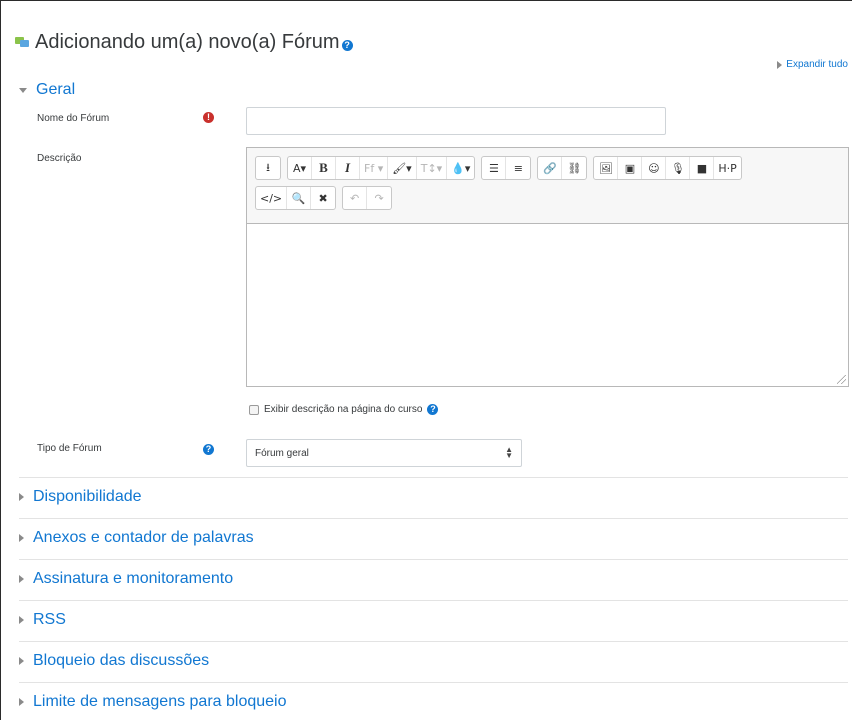 Image resolution: width=852 pixels, height=720 pixels. I want to click on link-icon: 🔗, so click(550, 168).